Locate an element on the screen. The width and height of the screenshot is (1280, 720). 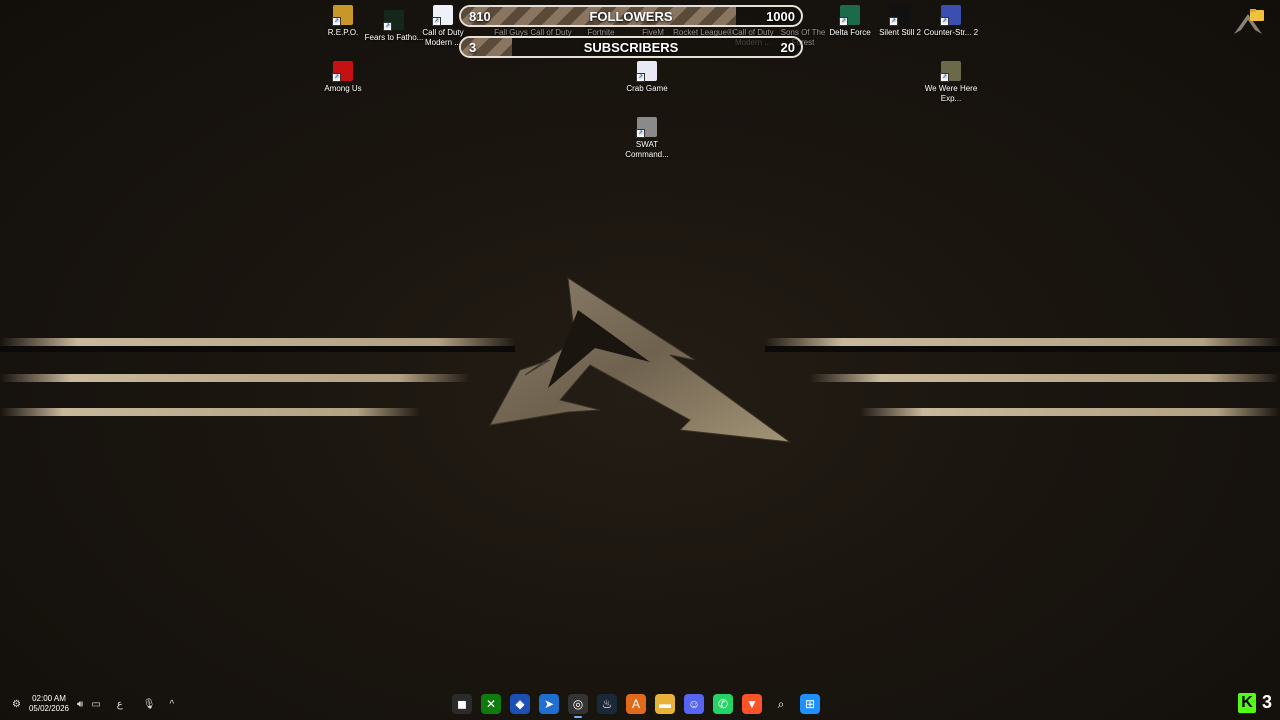
delta-force-icon: ↗ is located at coordinates (849, 15).